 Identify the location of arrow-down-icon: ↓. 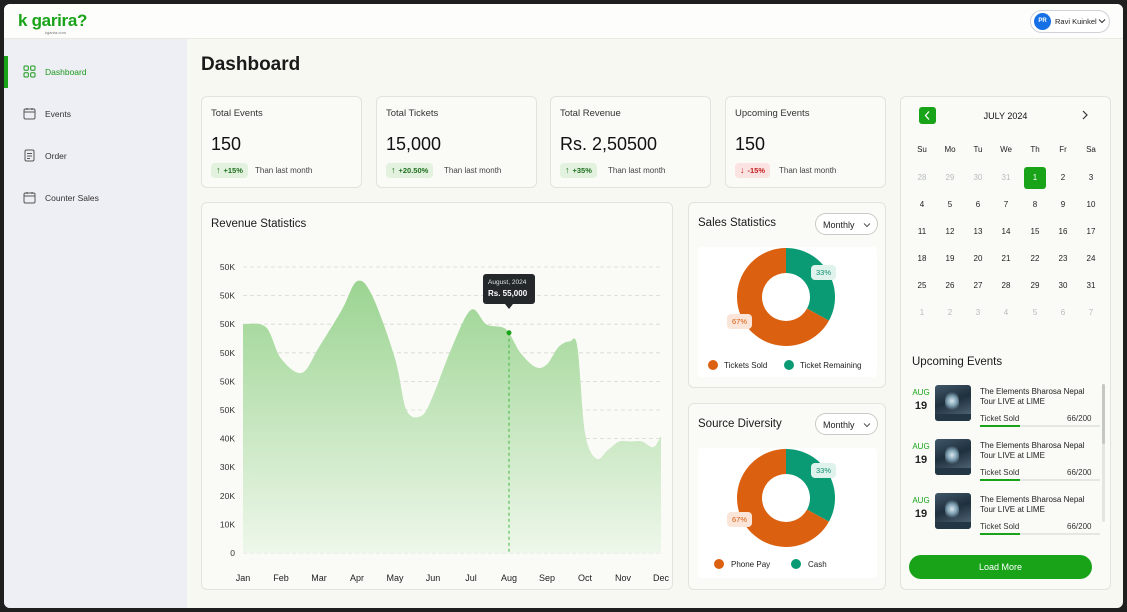
(742, 170).